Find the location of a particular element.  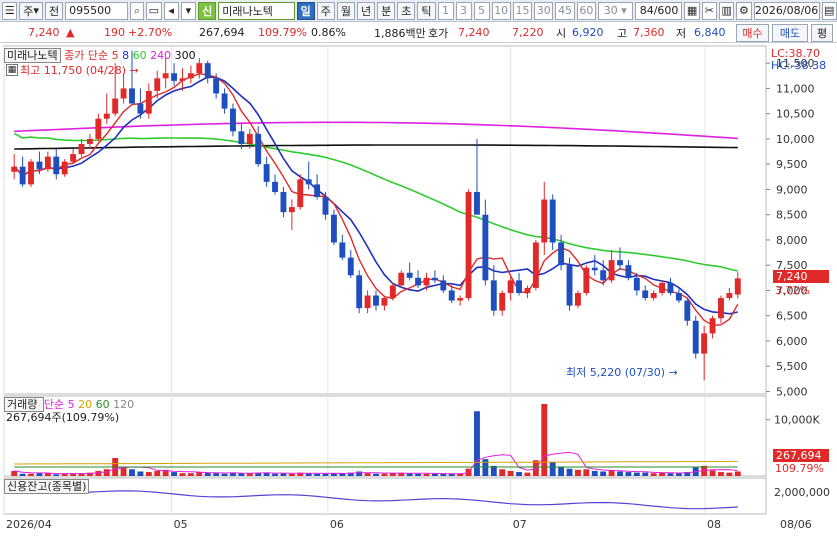

ma8-label: 8 is located at coordinates (126, 55).